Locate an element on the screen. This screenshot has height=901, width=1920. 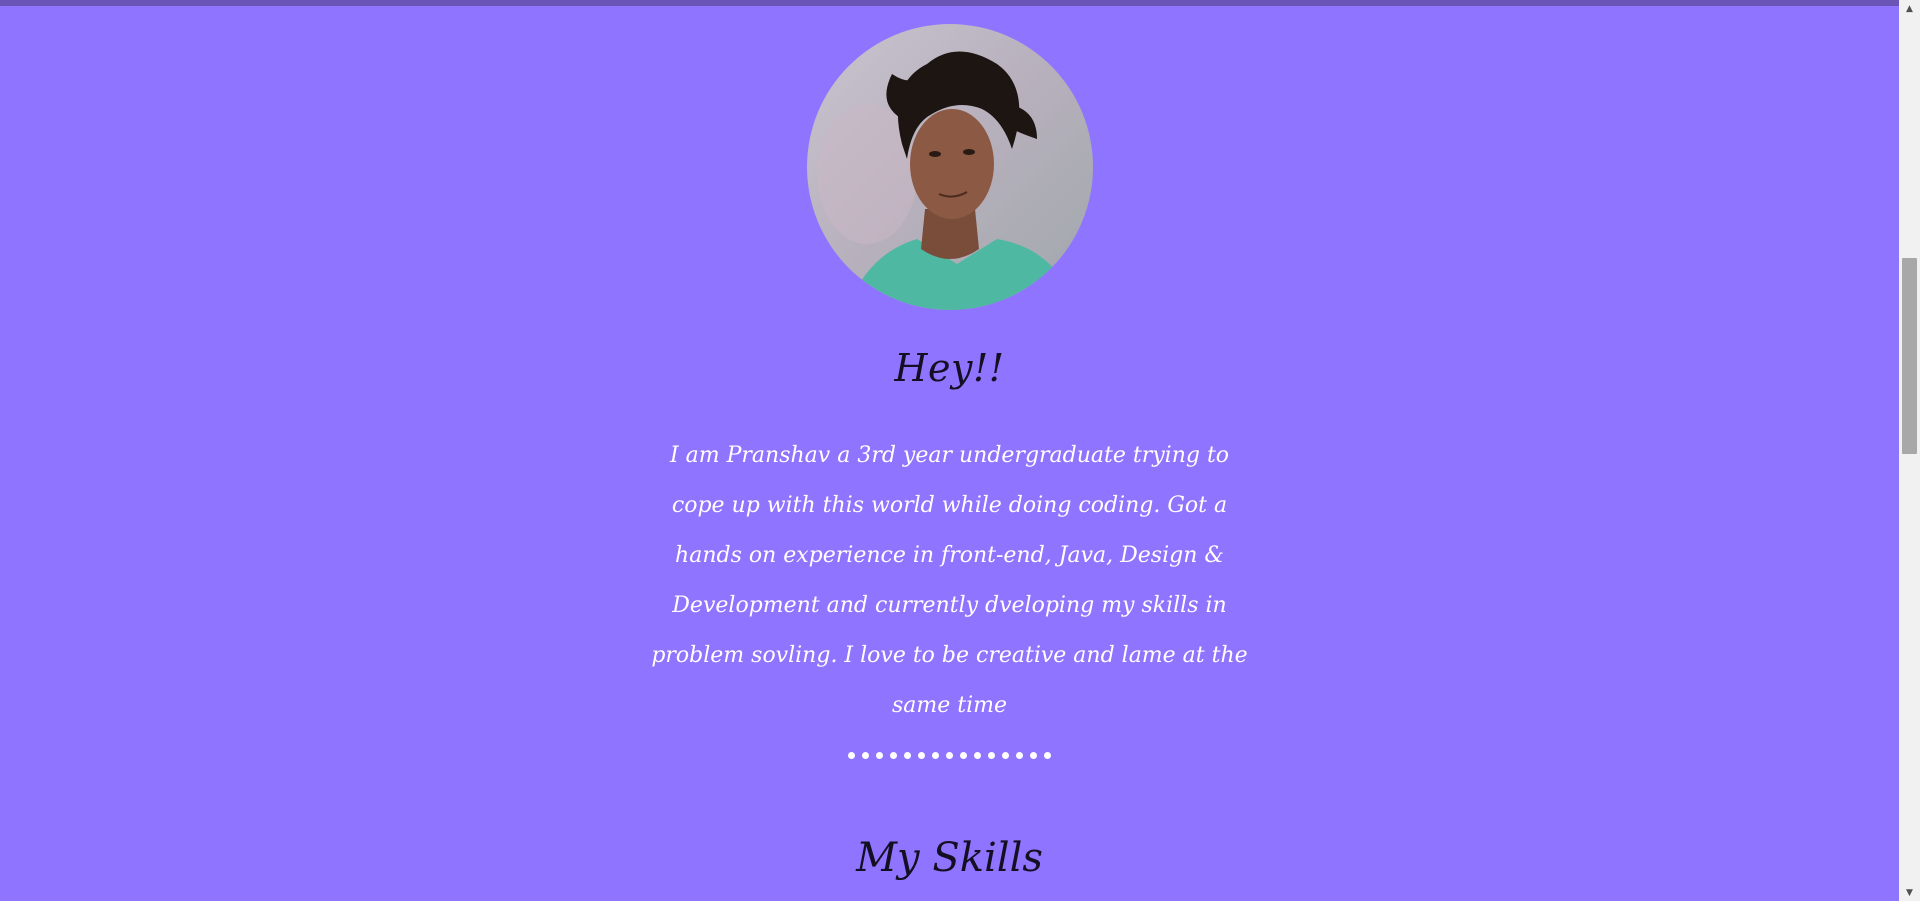
greeting-heading: Hey!! is located at coordinates (949, 368).